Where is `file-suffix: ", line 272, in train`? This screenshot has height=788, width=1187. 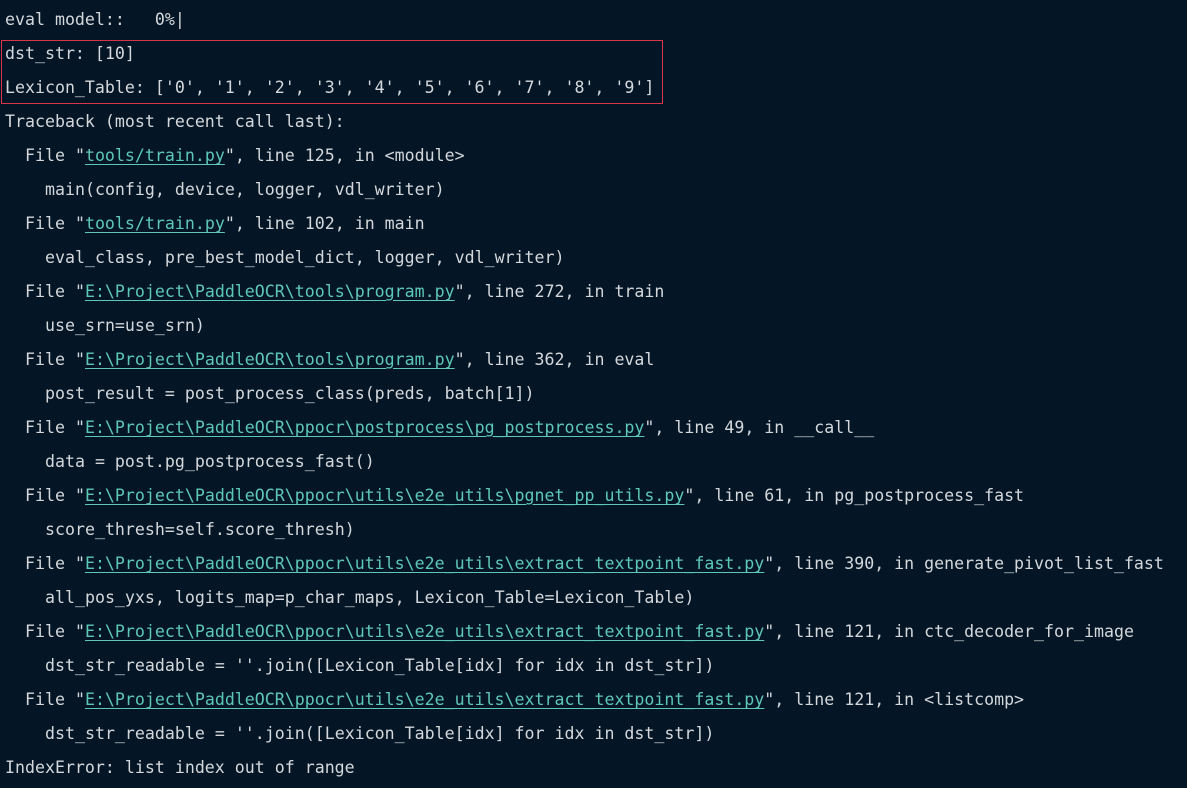 file-suffix: ", line 272, in train is located at coordinates (559, 291).